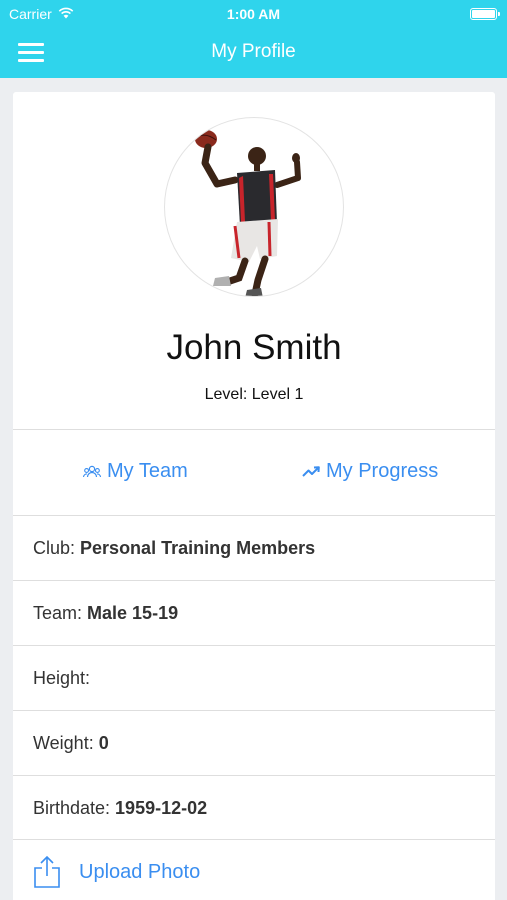  I want to click on profile-level: Level: Level 1, so click(254, 394).